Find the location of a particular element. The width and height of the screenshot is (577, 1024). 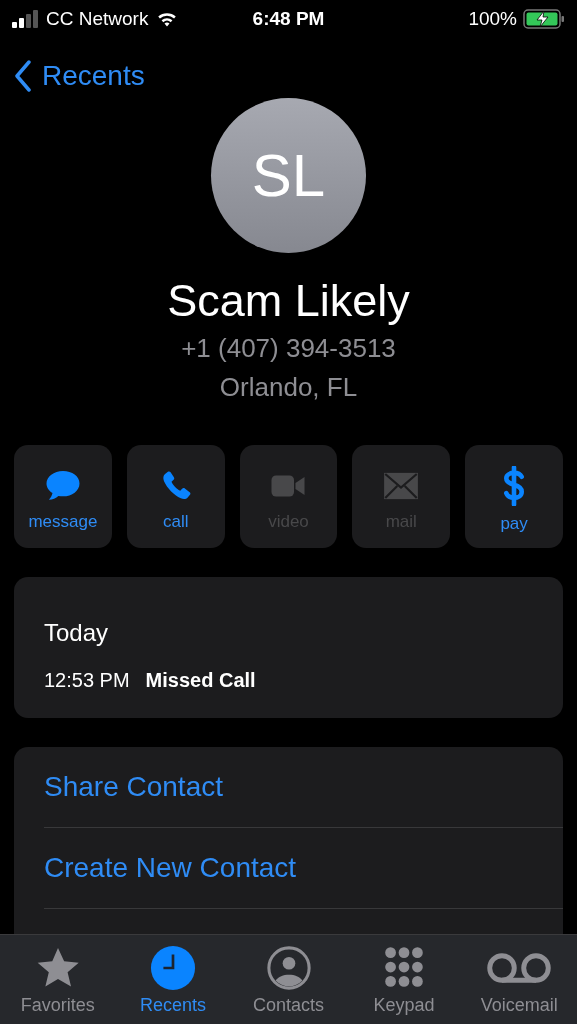

call-time: 12:53 PM is located at coordinates (87, 680).